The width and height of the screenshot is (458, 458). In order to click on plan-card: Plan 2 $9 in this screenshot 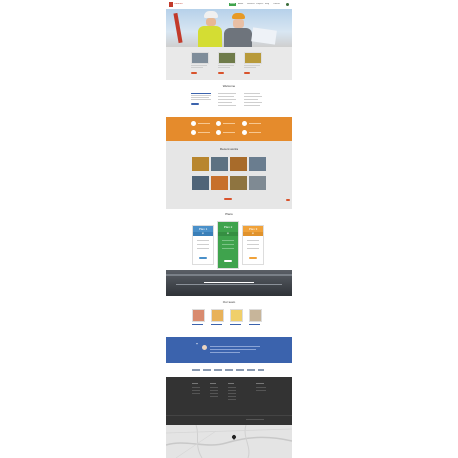, I will do `click(228, 245)`.